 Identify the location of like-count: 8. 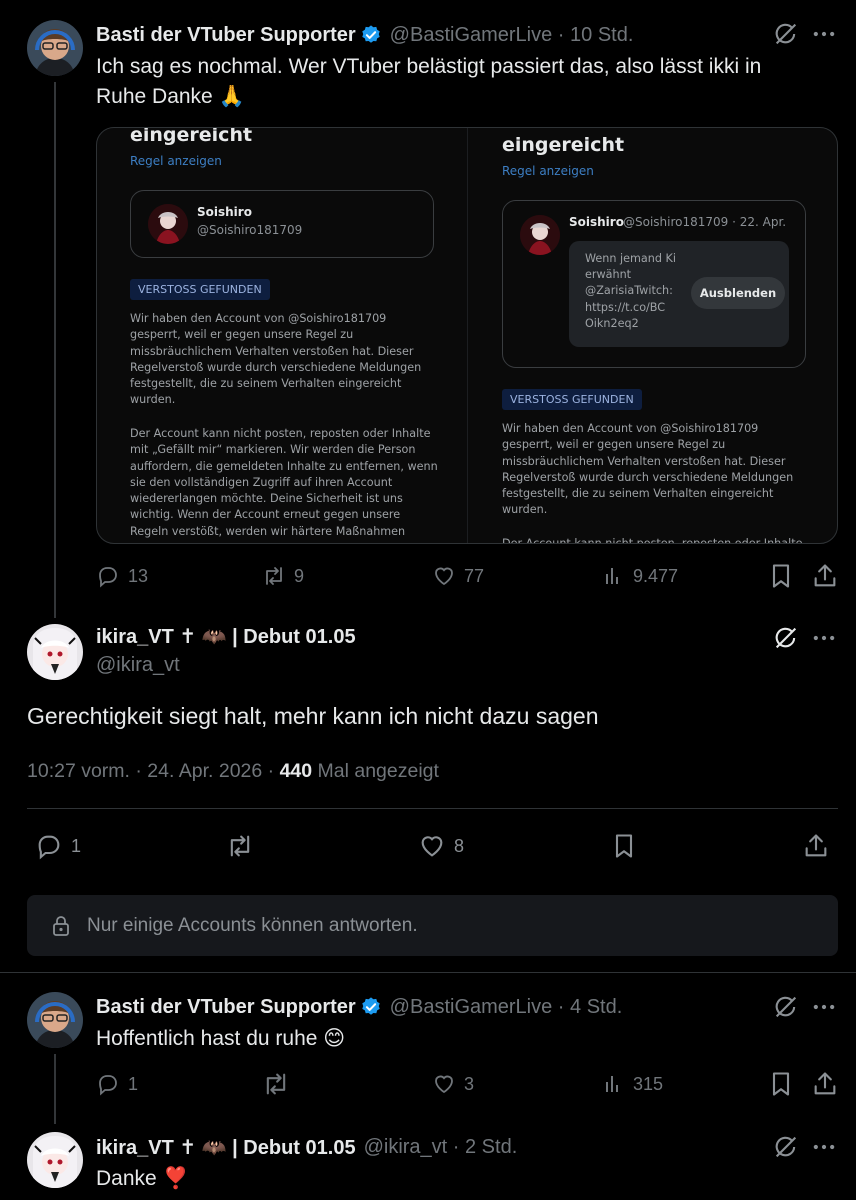
(459, 845).